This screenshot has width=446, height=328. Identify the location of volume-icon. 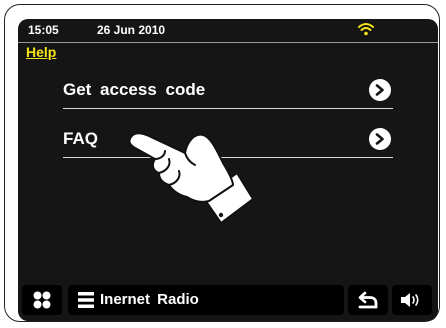
(410, 300).